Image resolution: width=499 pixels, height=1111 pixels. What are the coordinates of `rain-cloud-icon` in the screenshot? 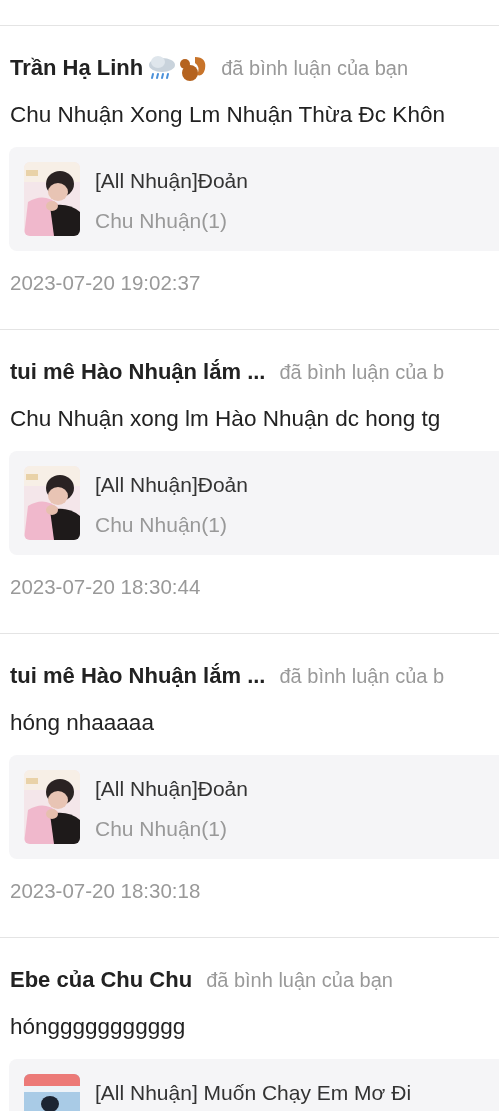 It's located at (162, 68).